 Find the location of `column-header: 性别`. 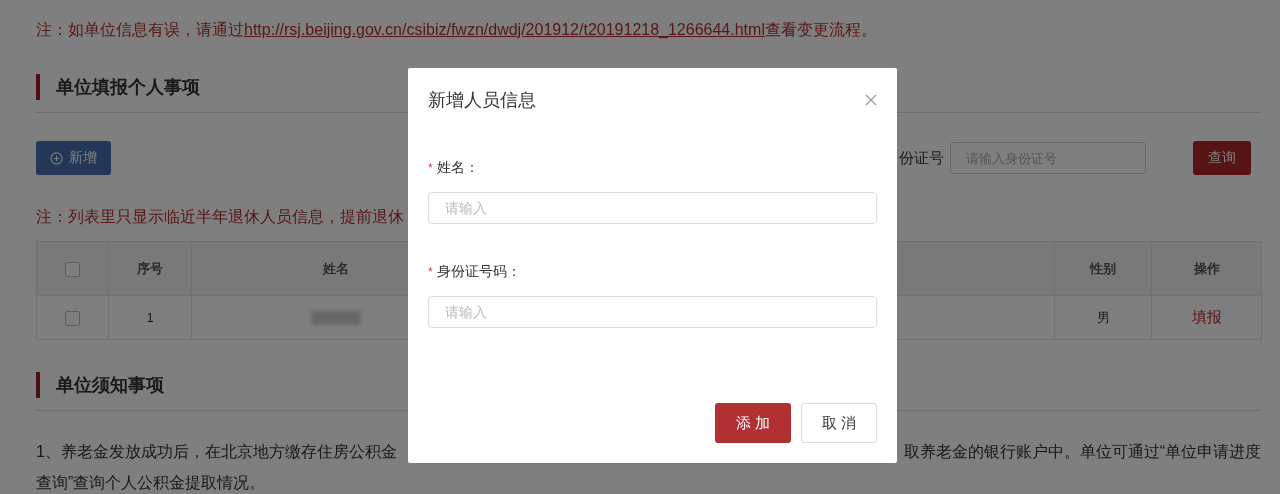

column-header: 性别 is located at coordinates (1103, 268).